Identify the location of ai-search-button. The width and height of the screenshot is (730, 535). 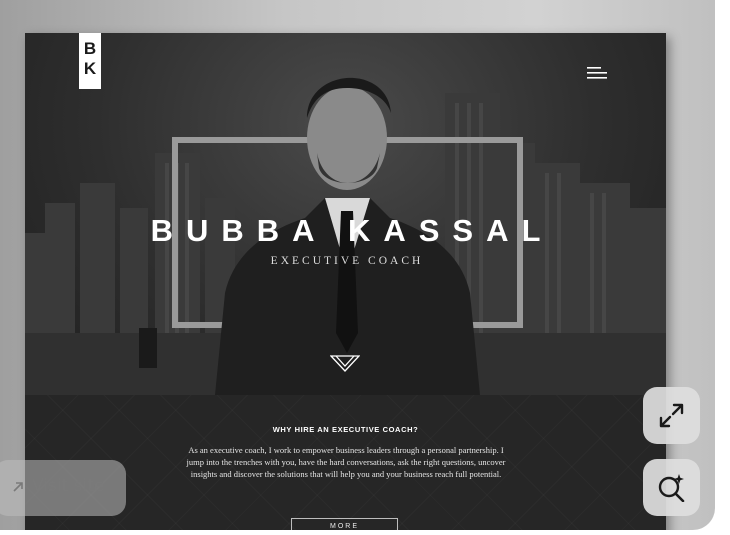
(671, 487).